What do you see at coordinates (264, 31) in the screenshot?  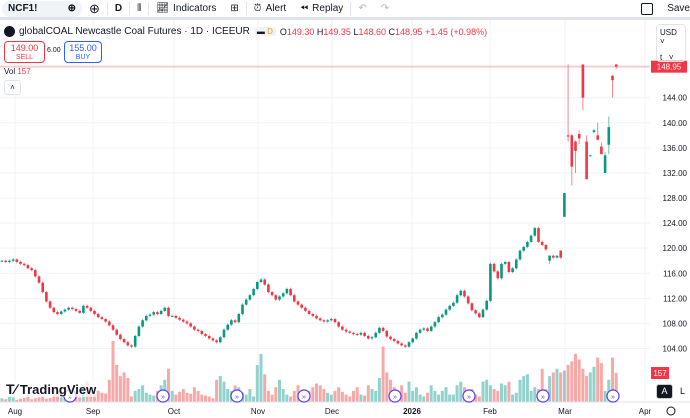 I see `delayed-badge: ▬ D` at bounding box center [264, 31].